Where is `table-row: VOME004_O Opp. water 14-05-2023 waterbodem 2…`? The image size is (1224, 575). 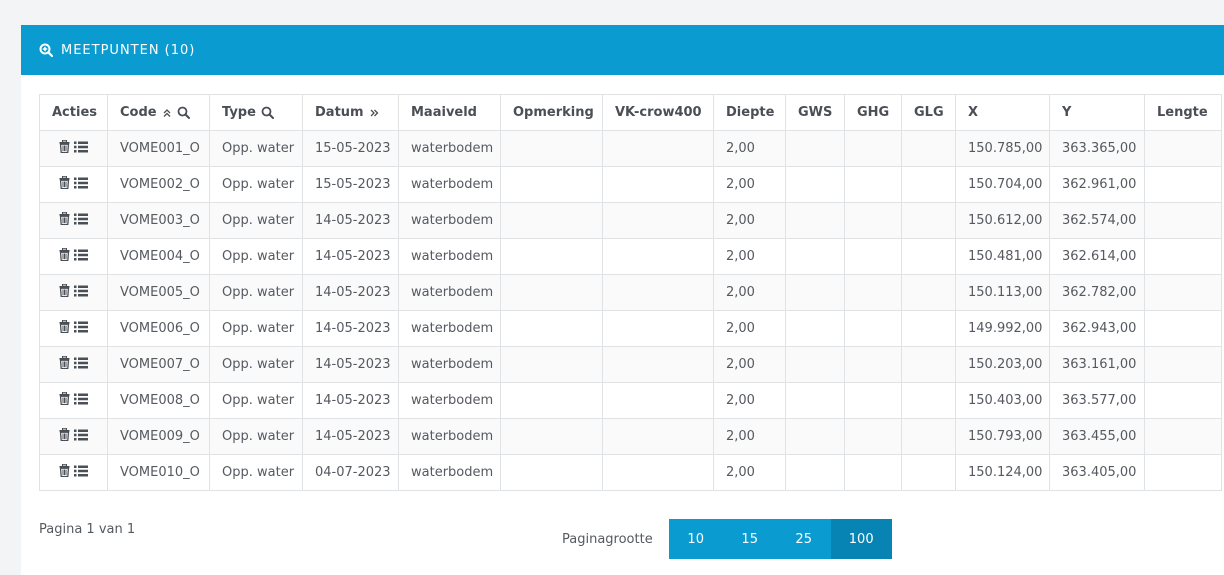 table-row: VOME004_O Opp. water 14-05-2023 waterbodem 2… is located at coordinates (630, 256).